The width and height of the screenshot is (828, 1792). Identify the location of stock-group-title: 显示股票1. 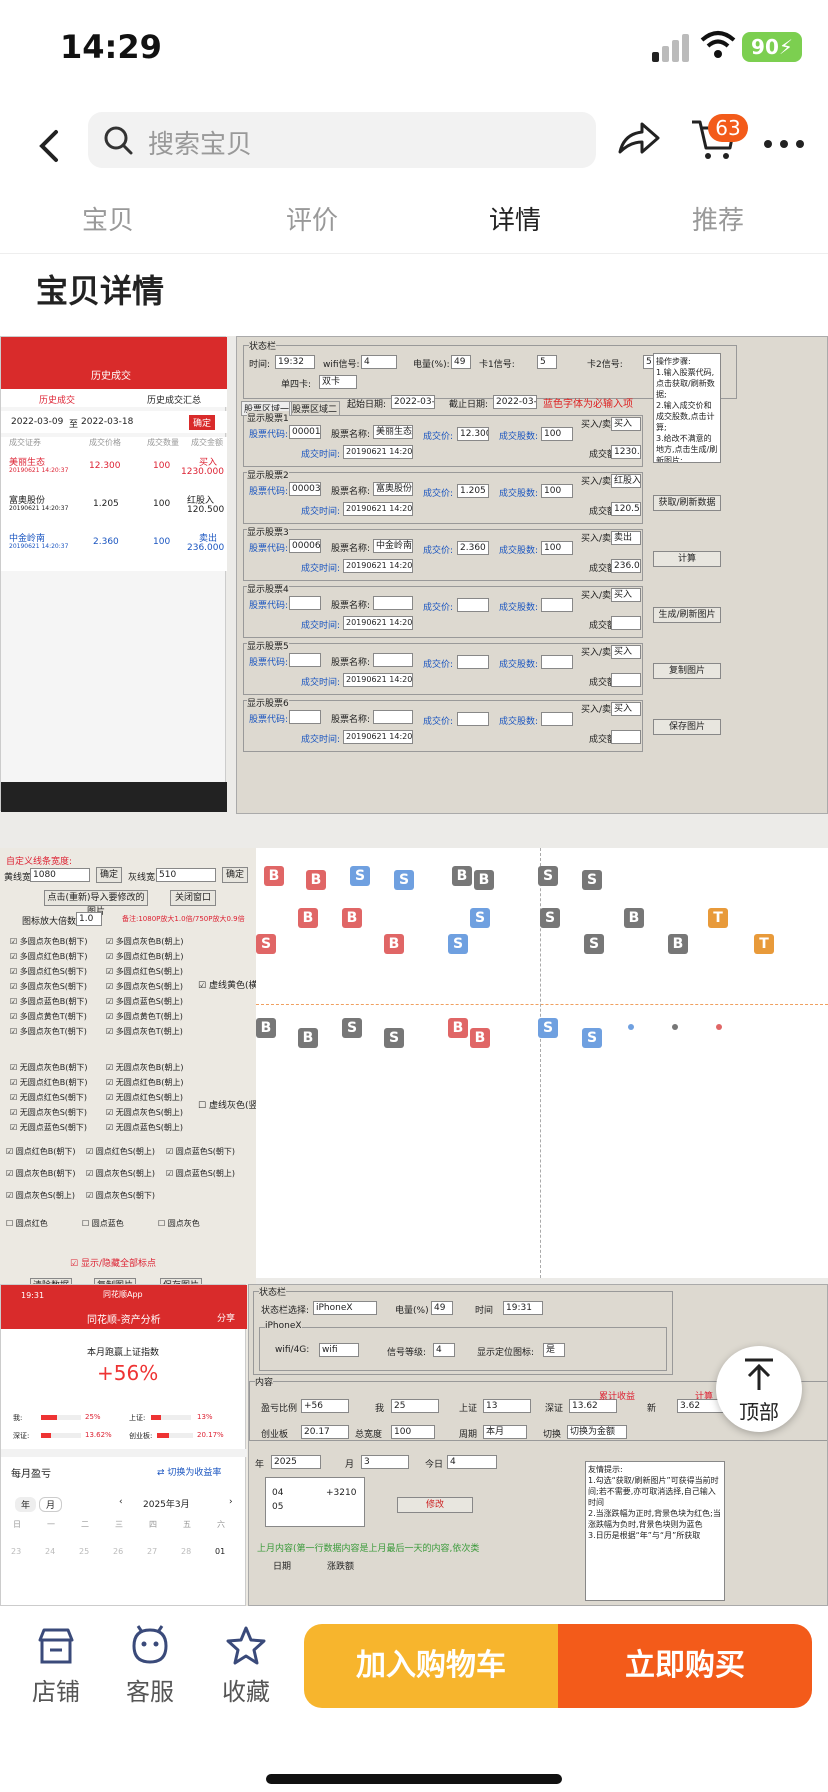
(268, 417).